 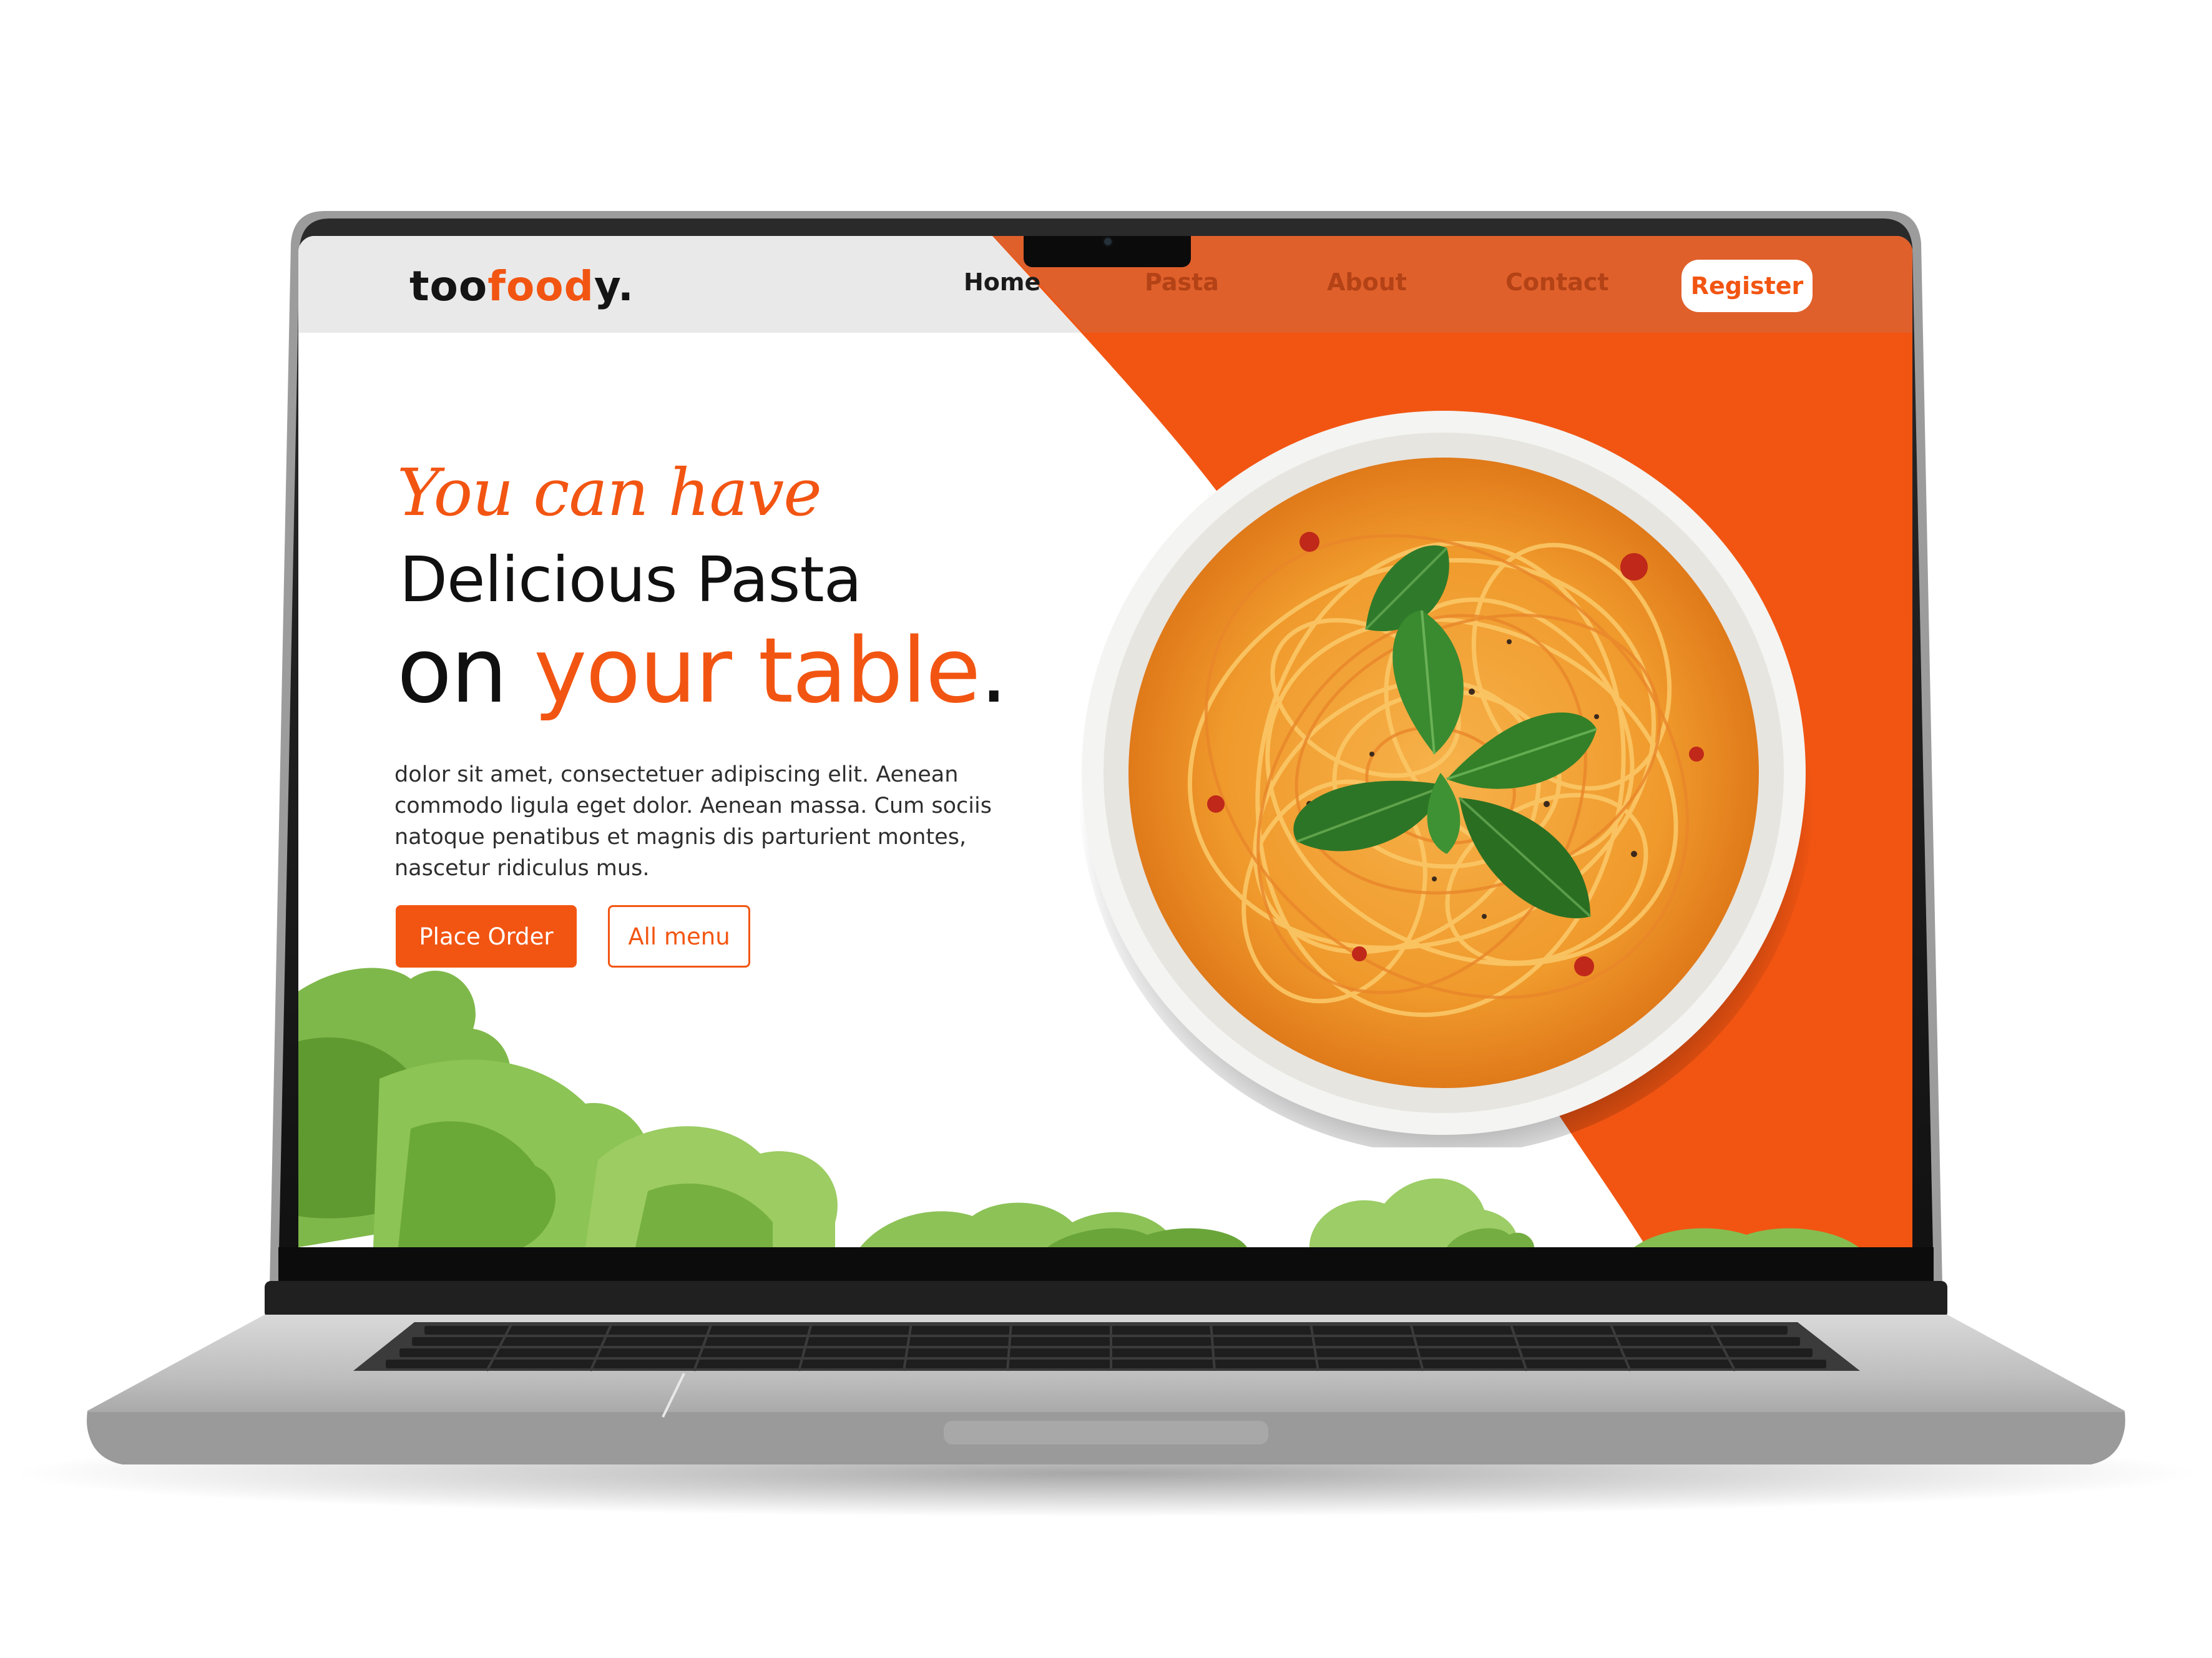 I want to click on brand-logo: toofoody., so click(x=522, y=286).